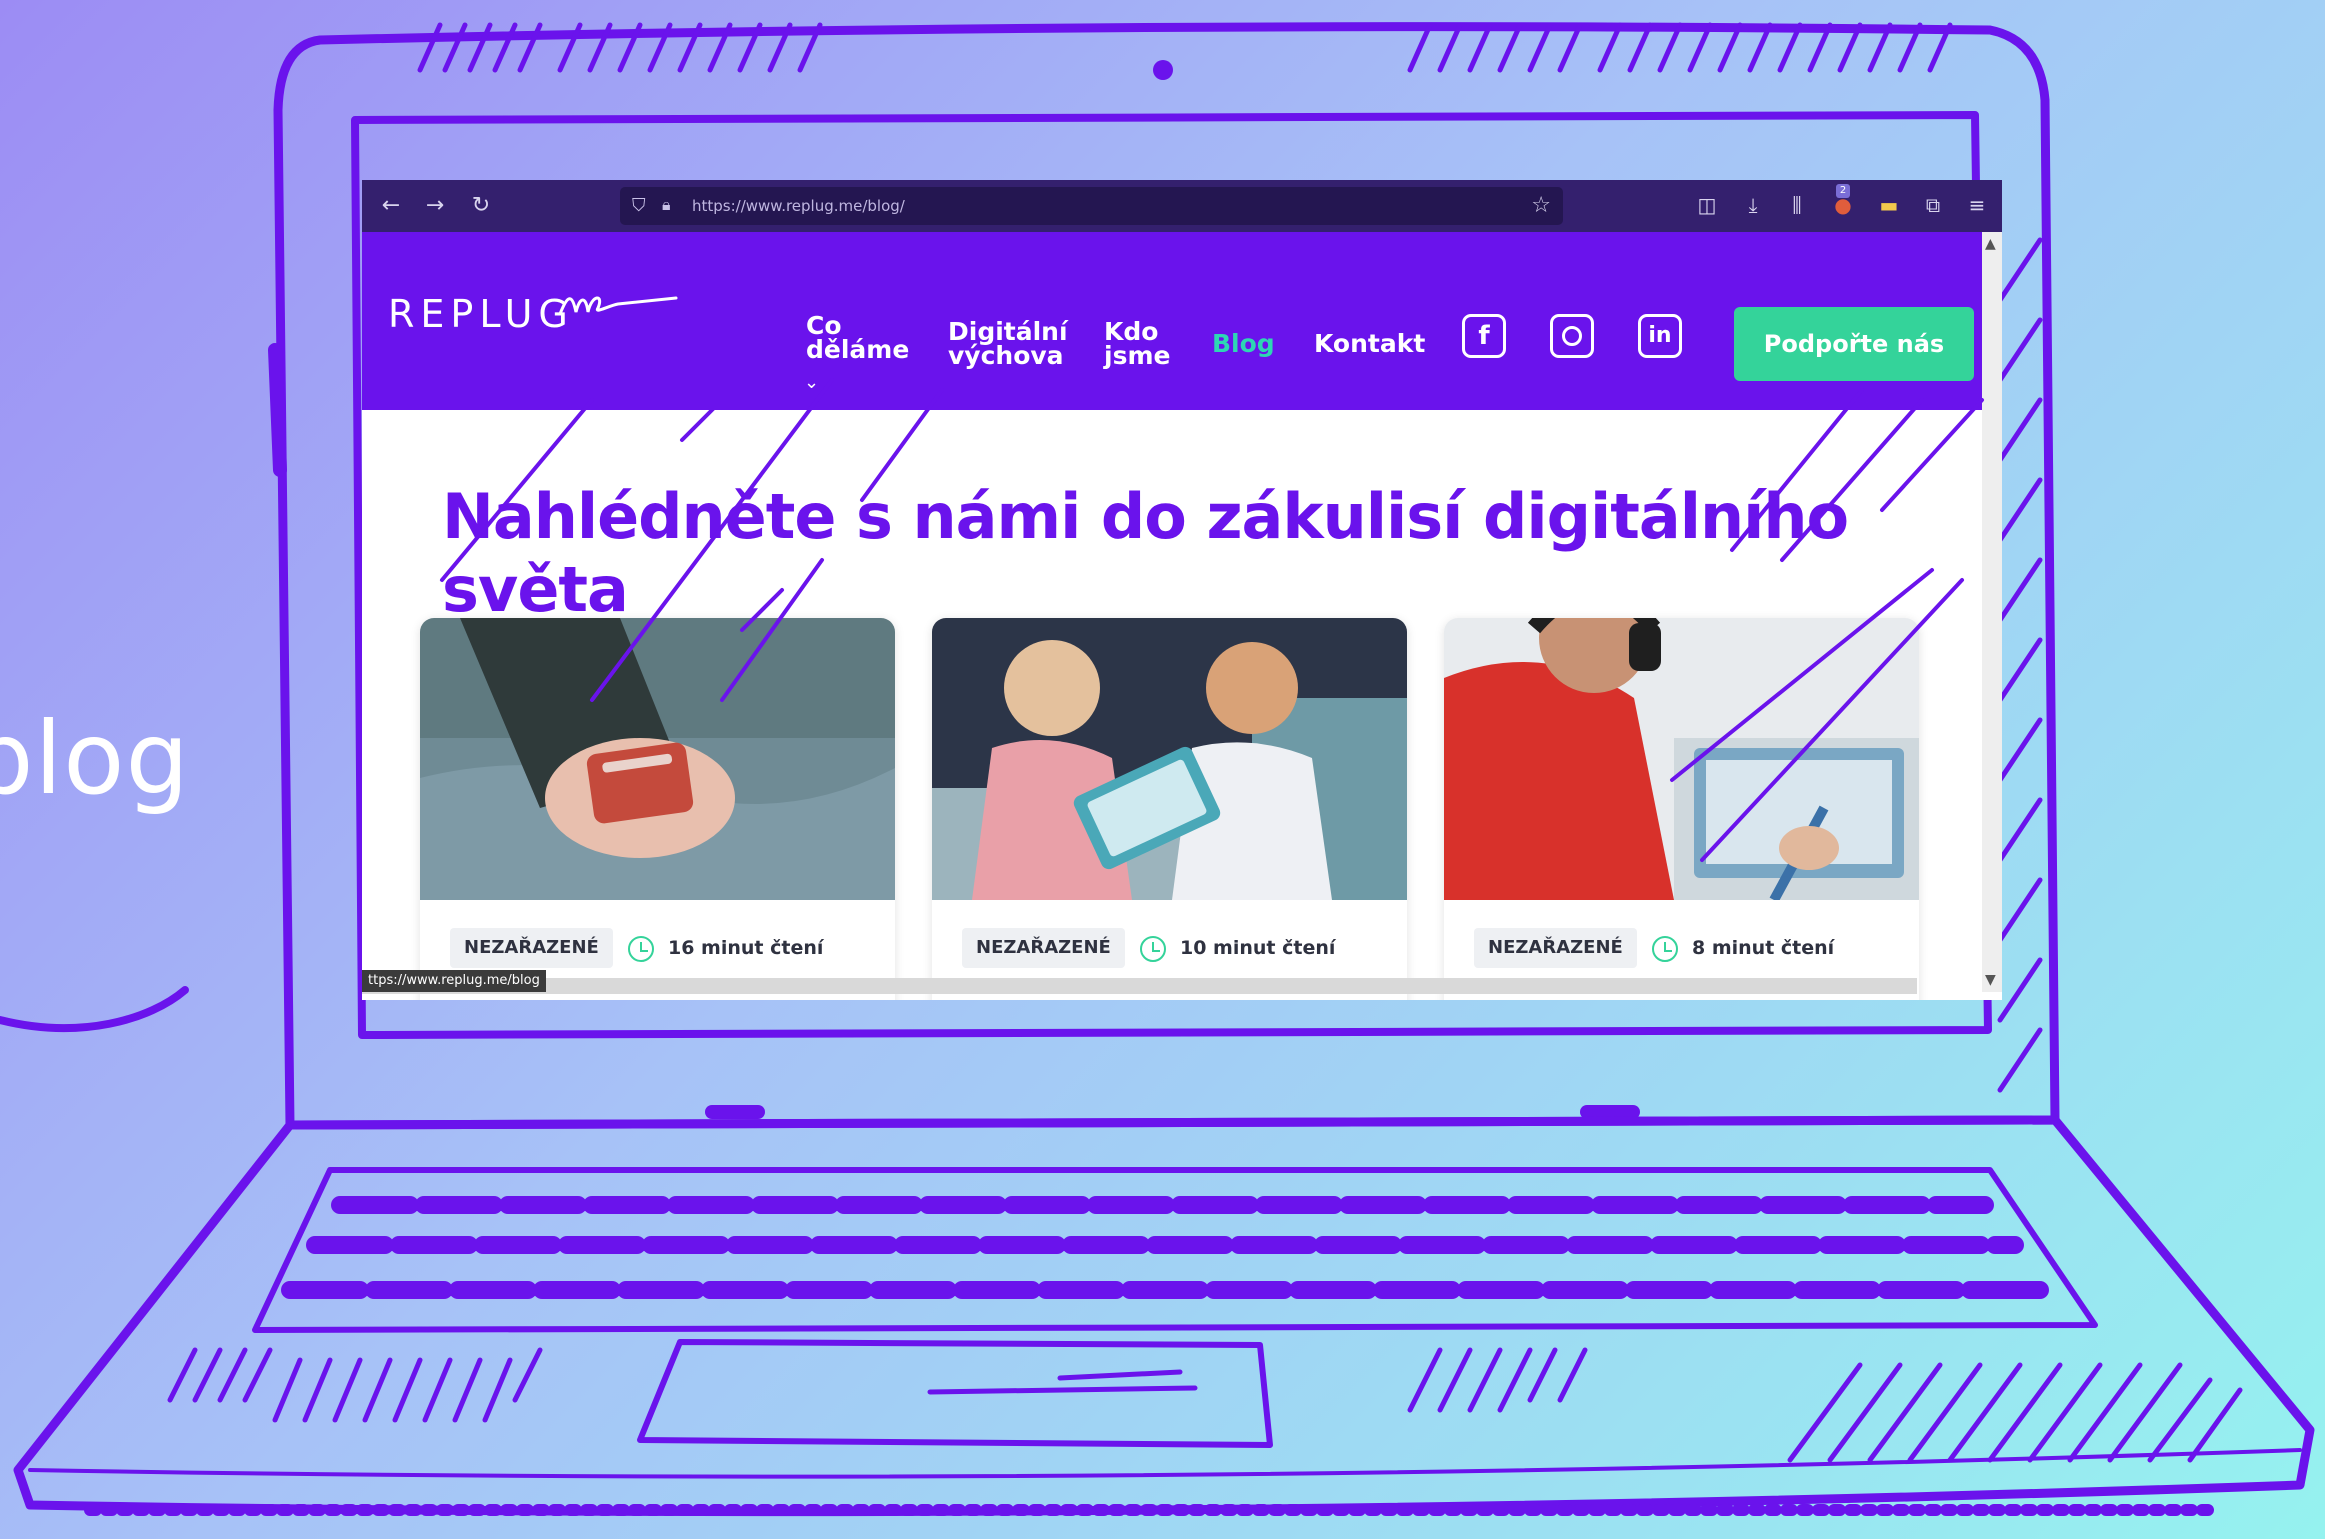 Image resolution: width=2325 pixels, height=1539 pixels. I want to click on nav-blog: Blog, so click(1243, 343).